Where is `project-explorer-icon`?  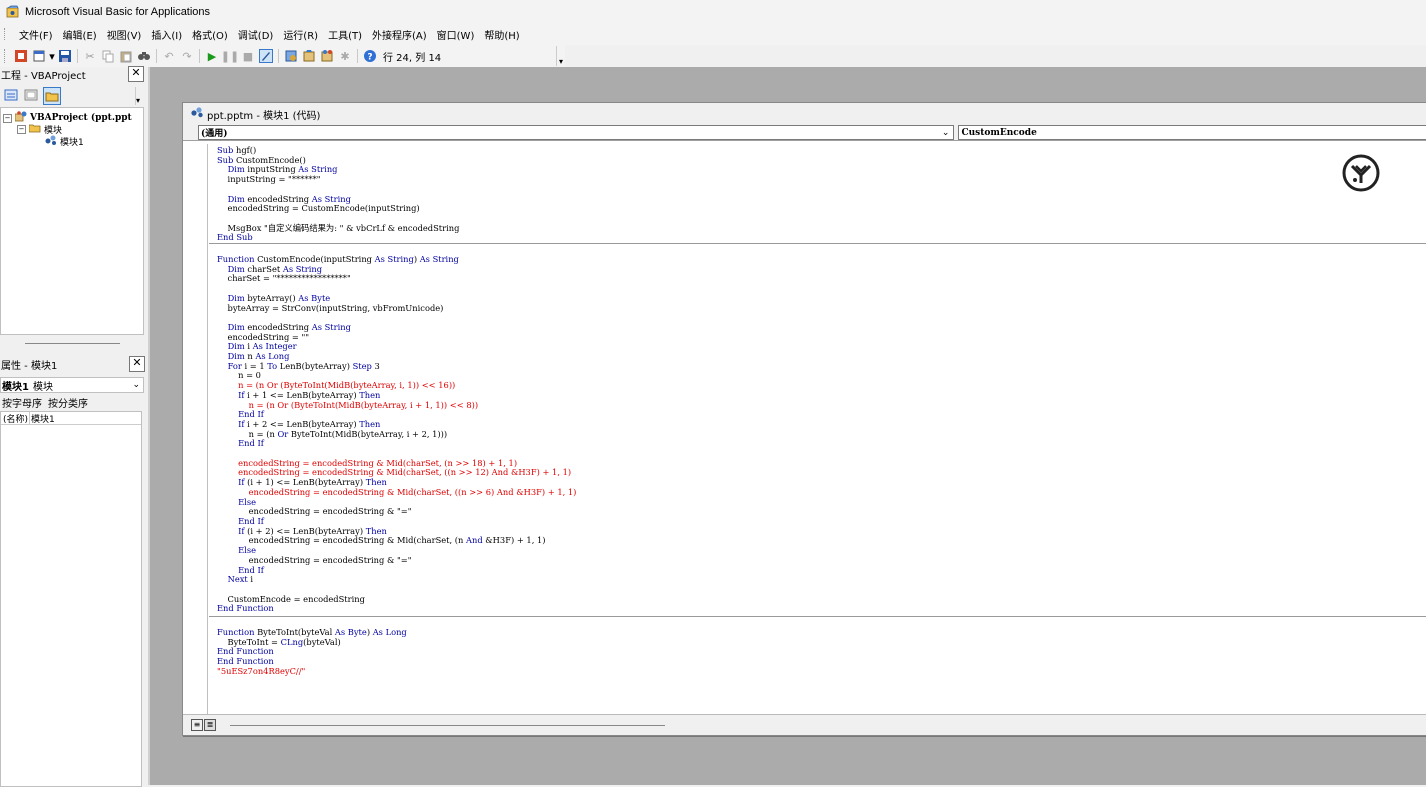
project-explorer-icon is located at coordinates (291, 56).